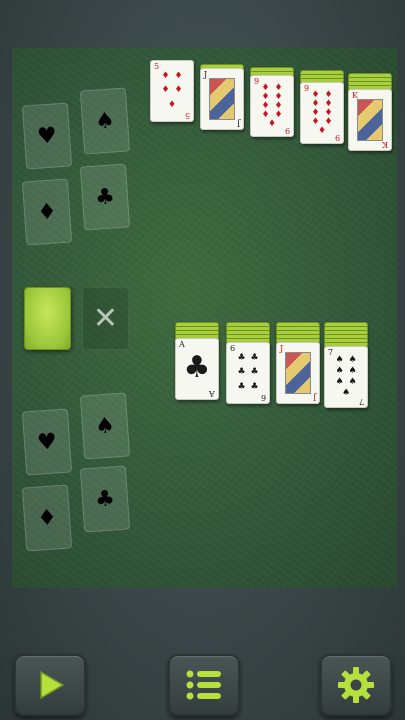  I want to click on top-row-card-1: JJ, so click(222, 99).